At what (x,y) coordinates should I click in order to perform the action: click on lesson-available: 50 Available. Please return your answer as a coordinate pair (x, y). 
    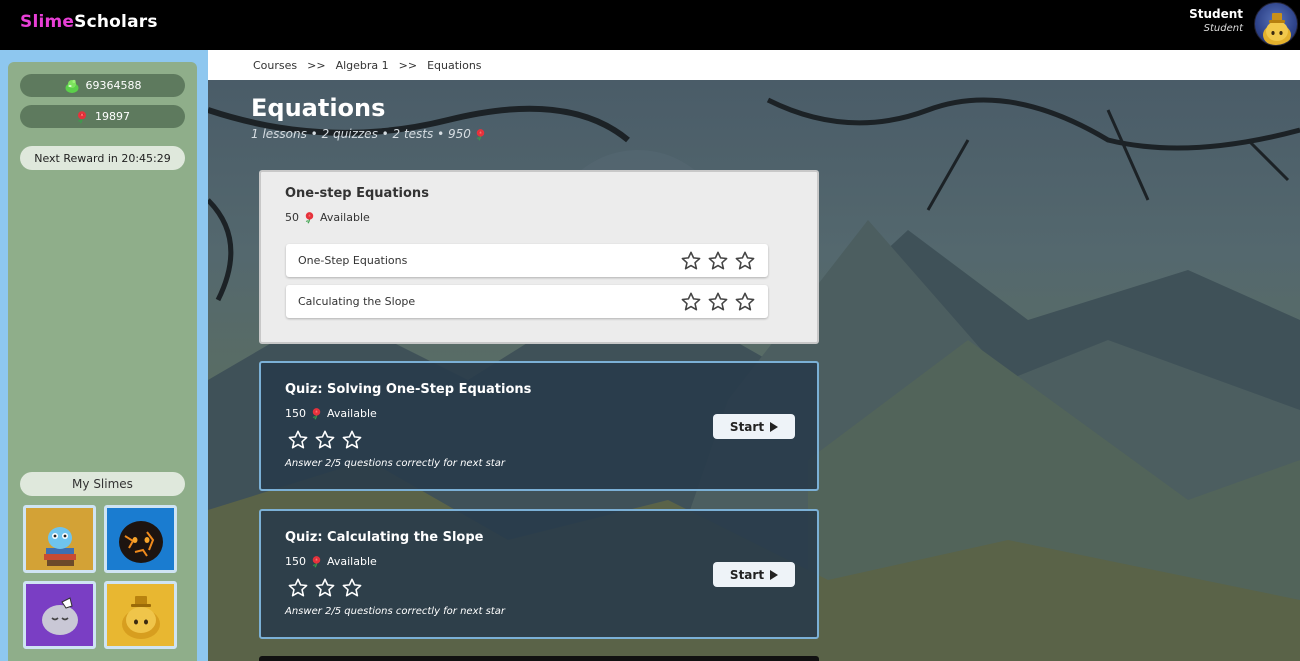
    Looking at the image, I should click on (327, 217).